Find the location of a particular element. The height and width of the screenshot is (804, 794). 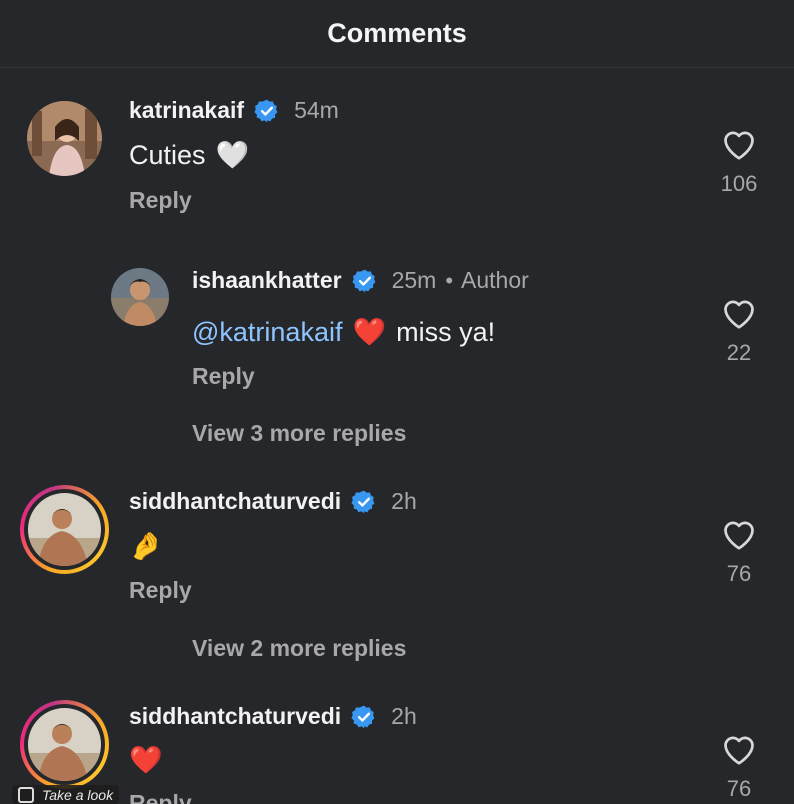

comment-meta: katrinakaif 54m is located at coordinates (234, 110).